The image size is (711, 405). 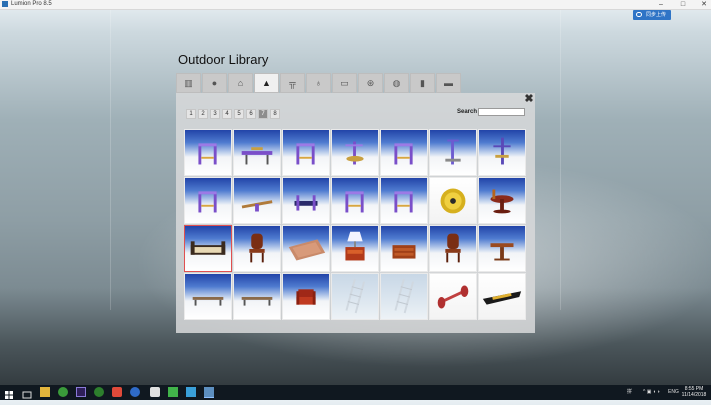 What do you see at coordinates (529, 99) in the screenshot?
I see `close-library-button: ✖` at bounding box center [529, 99].